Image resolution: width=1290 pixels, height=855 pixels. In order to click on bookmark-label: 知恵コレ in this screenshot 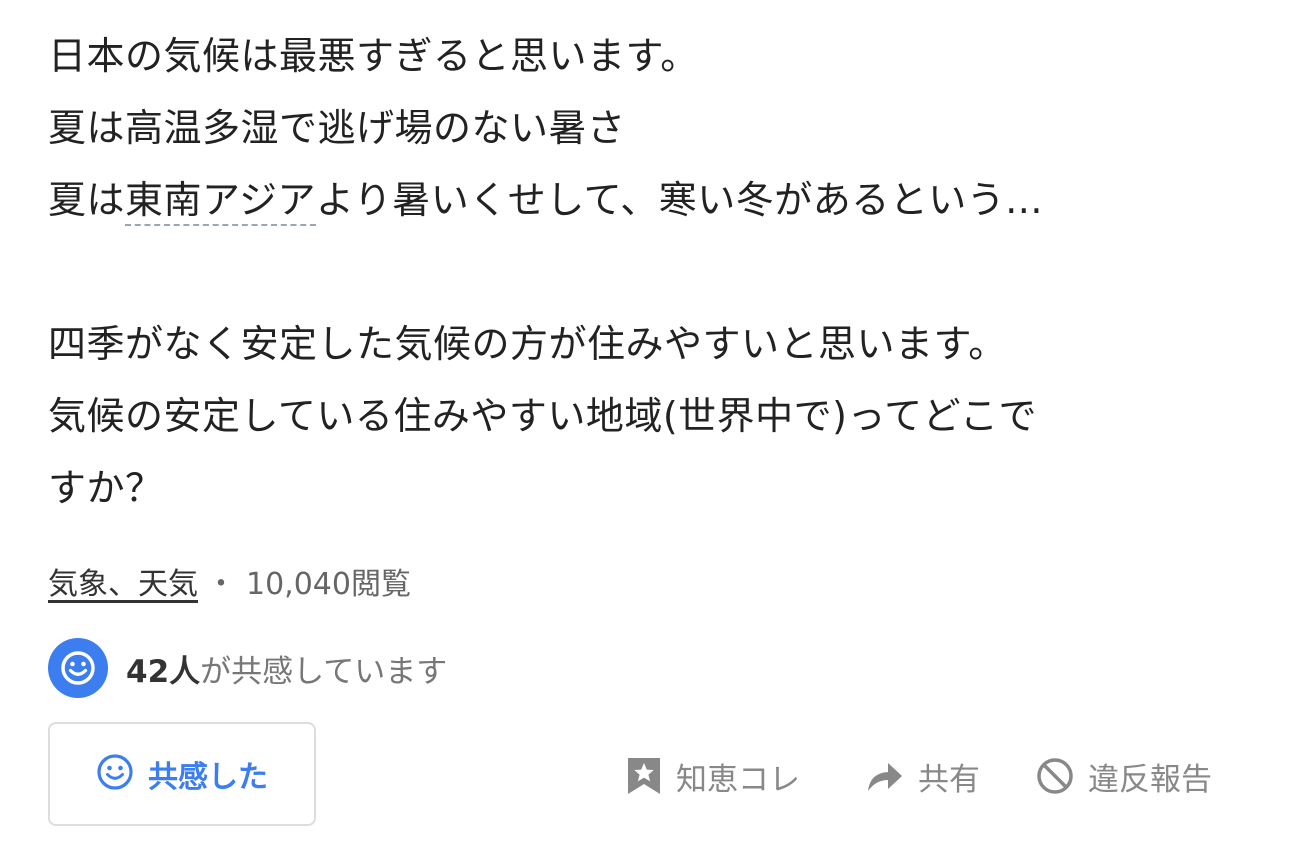, I will do `click(738, 779)`.